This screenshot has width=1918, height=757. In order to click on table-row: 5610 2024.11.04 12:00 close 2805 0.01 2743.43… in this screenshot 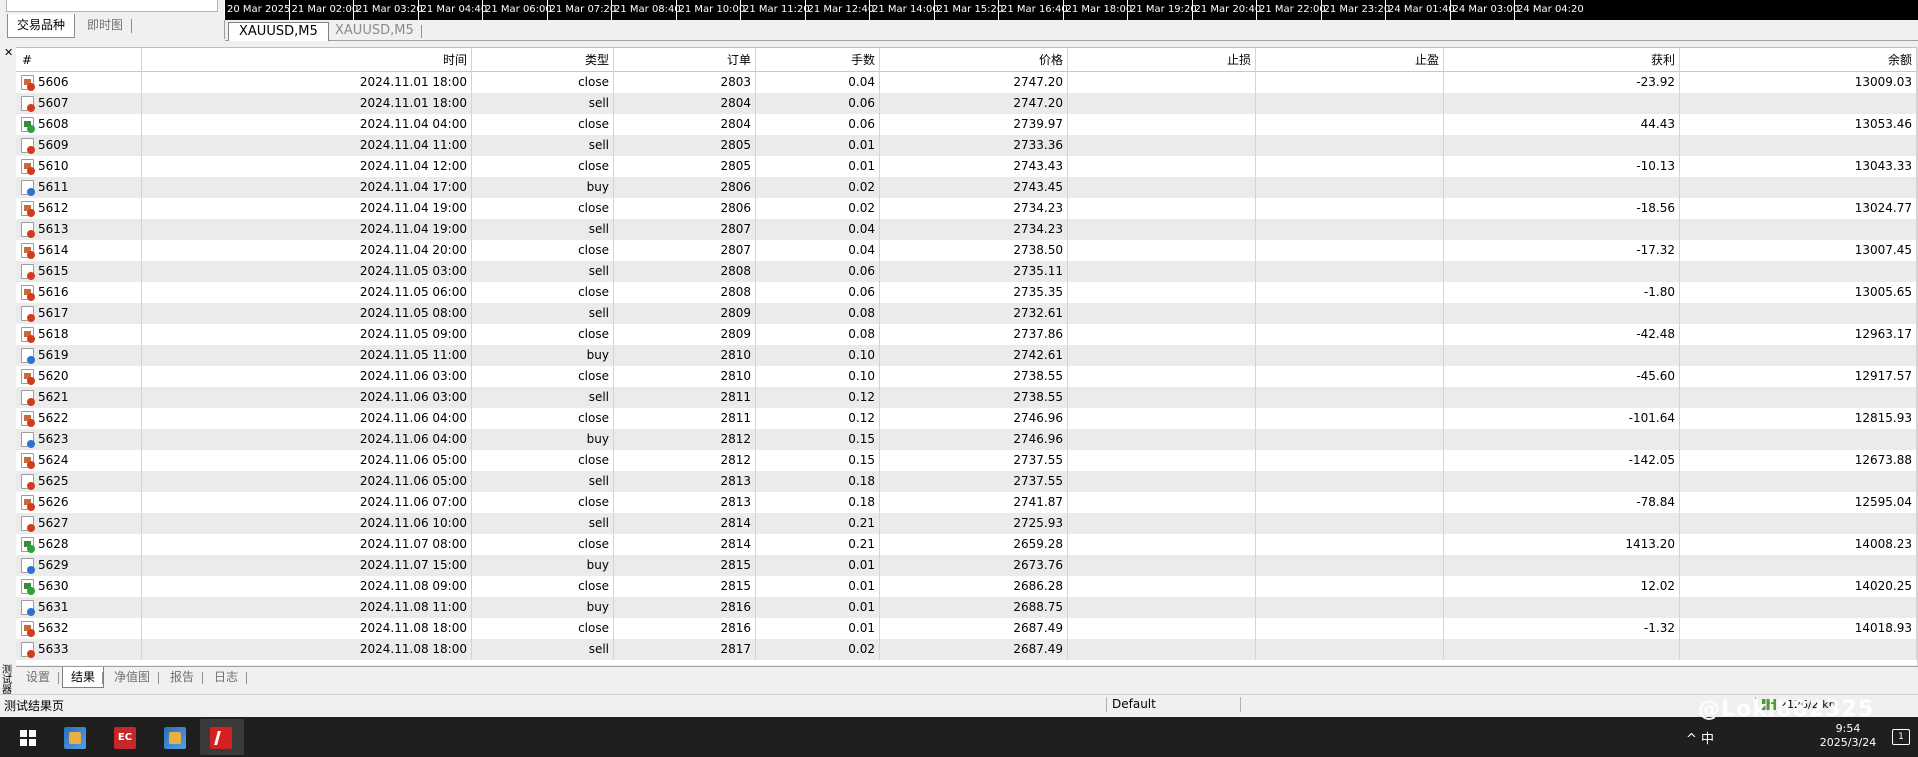, I will do `click(967, 166)`.